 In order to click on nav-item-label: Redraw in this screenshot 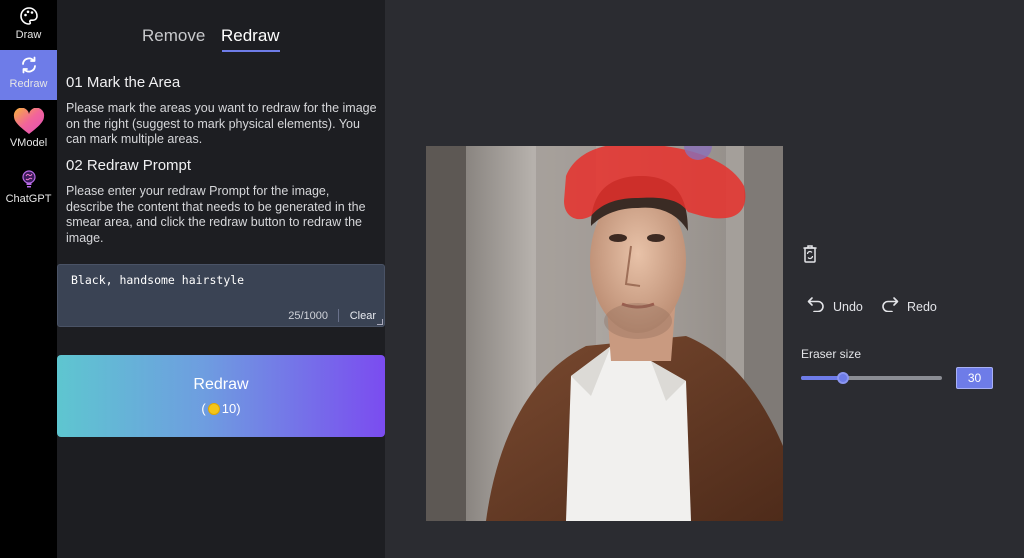, I will do `click(28, 84)`.